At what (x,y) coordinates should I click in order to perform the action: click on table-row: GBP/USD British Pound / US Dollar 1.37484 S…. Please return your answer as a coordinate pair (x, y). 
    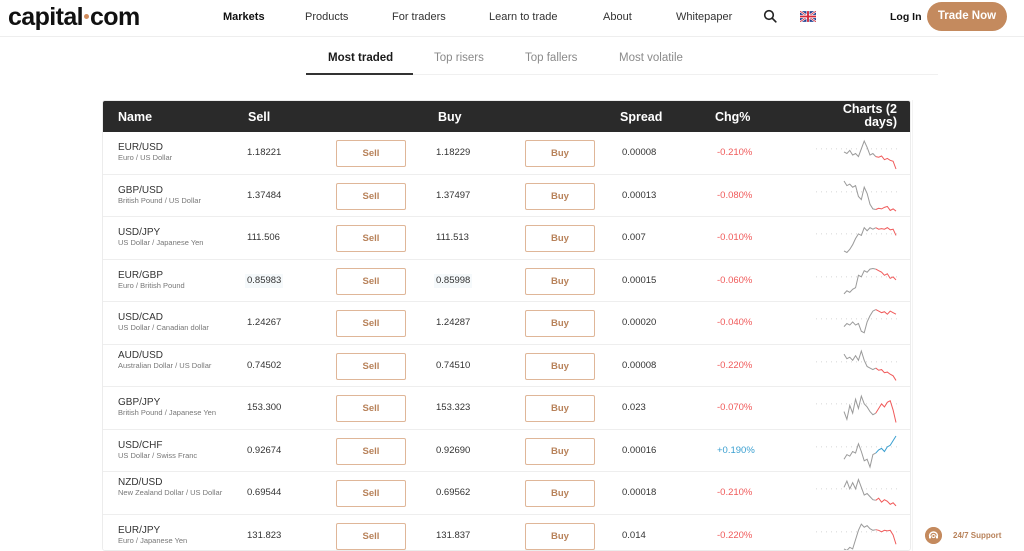
    Looking at the image, I should click on (506, 195).